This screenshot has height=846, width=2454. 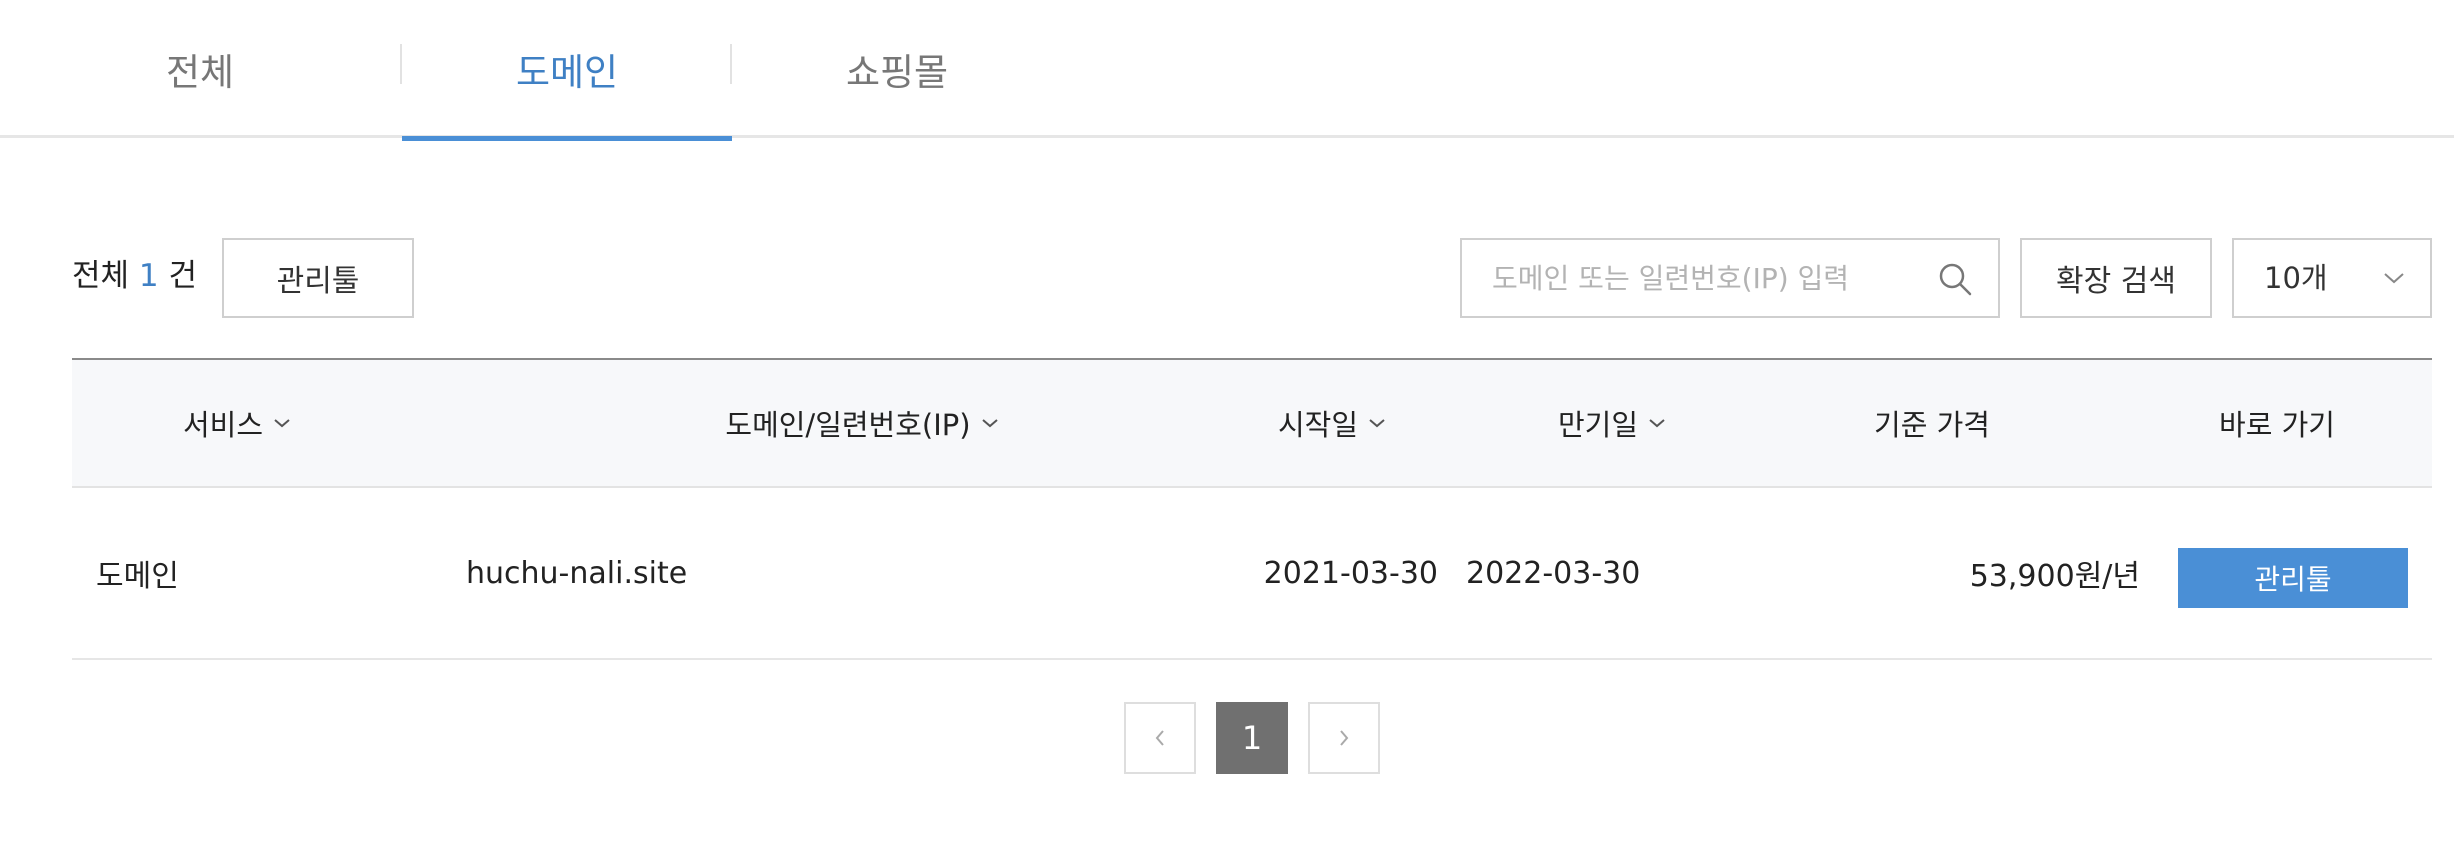 I want to click on tab-shopping-mall: 쇼핑몰, so click(x=897, y=69).